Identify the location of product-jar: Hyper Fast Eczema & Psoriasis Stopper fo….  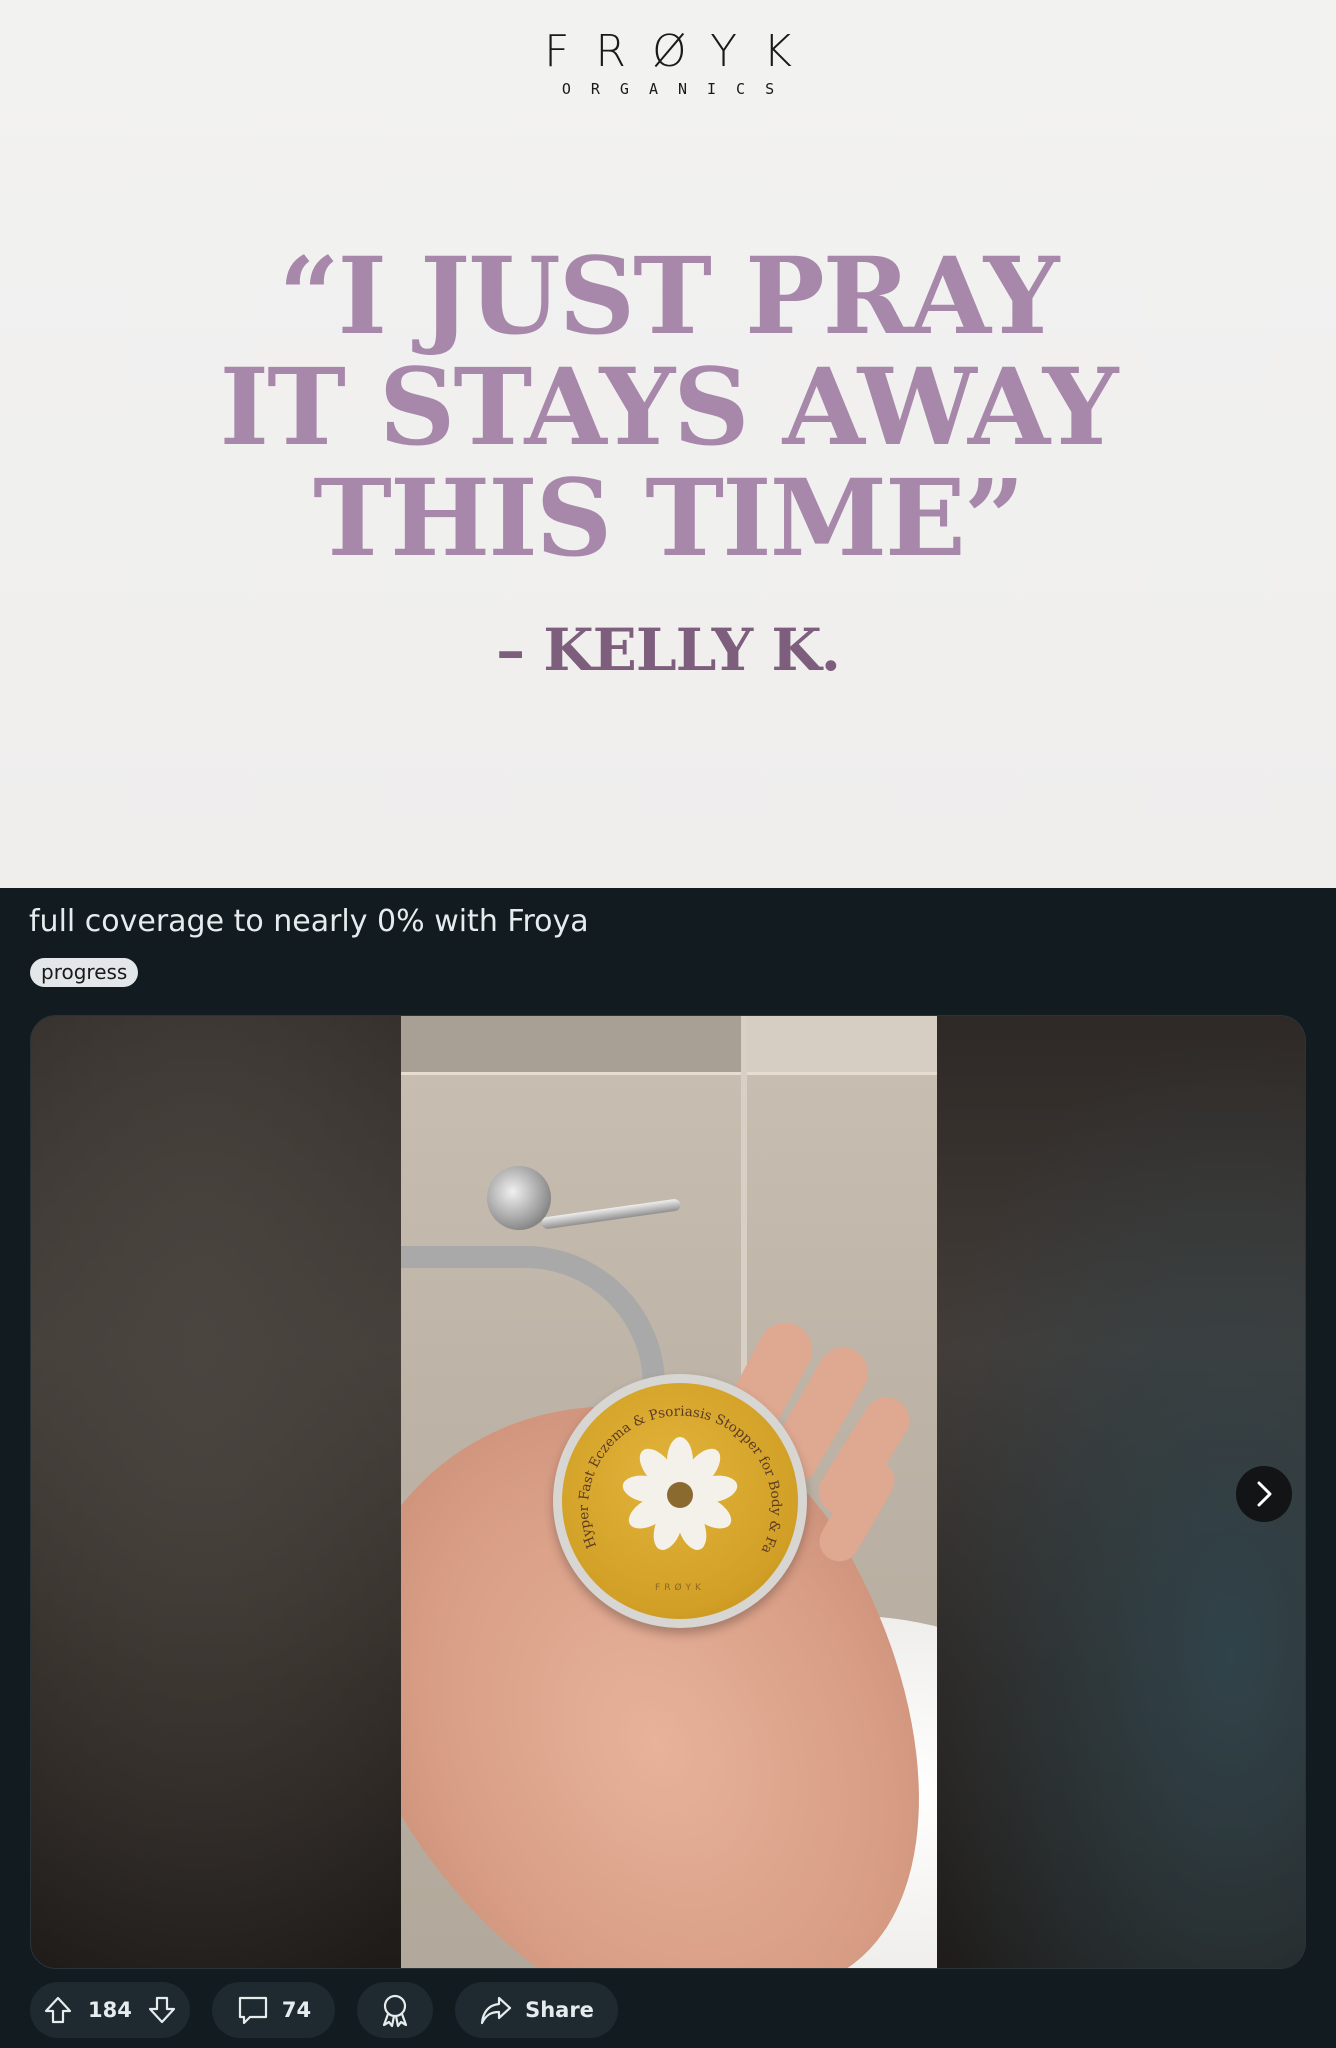
(680, 1501).